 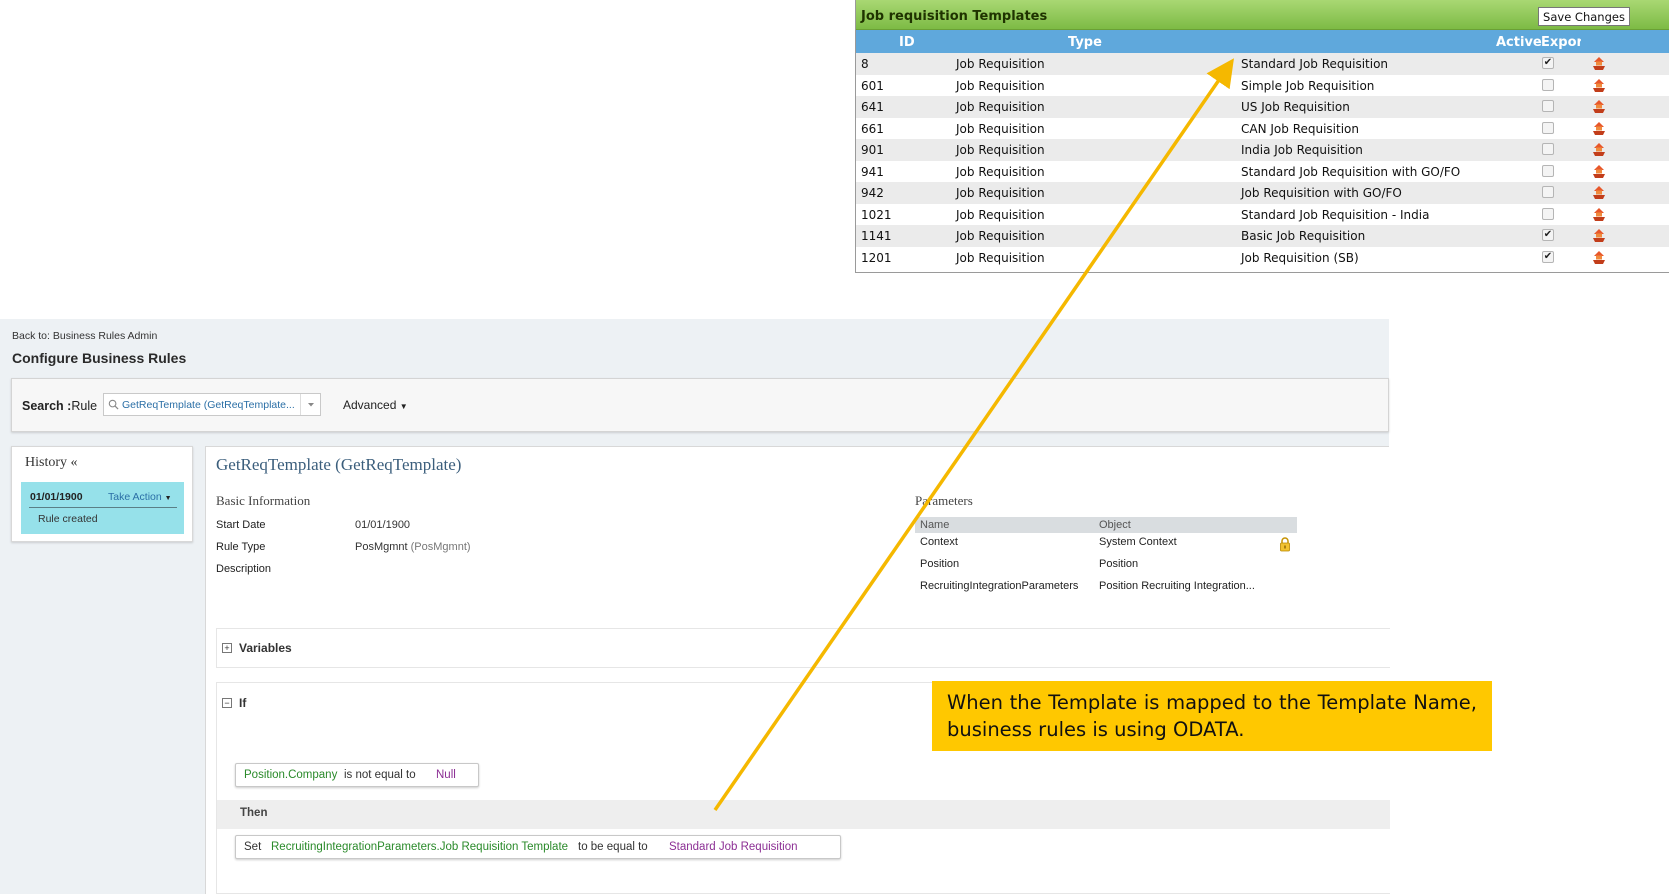 I want to click on history-entry-note: Rule created, so click(x=68, y=519).